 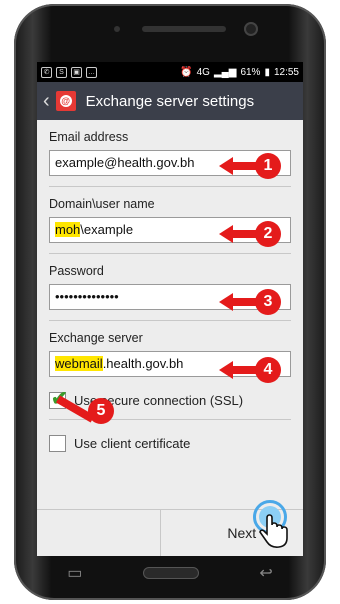 What do you see at coordinates (68, 229) in the screenshot?
I see `domain-highlight: moh` at bounding box center [68, 229].